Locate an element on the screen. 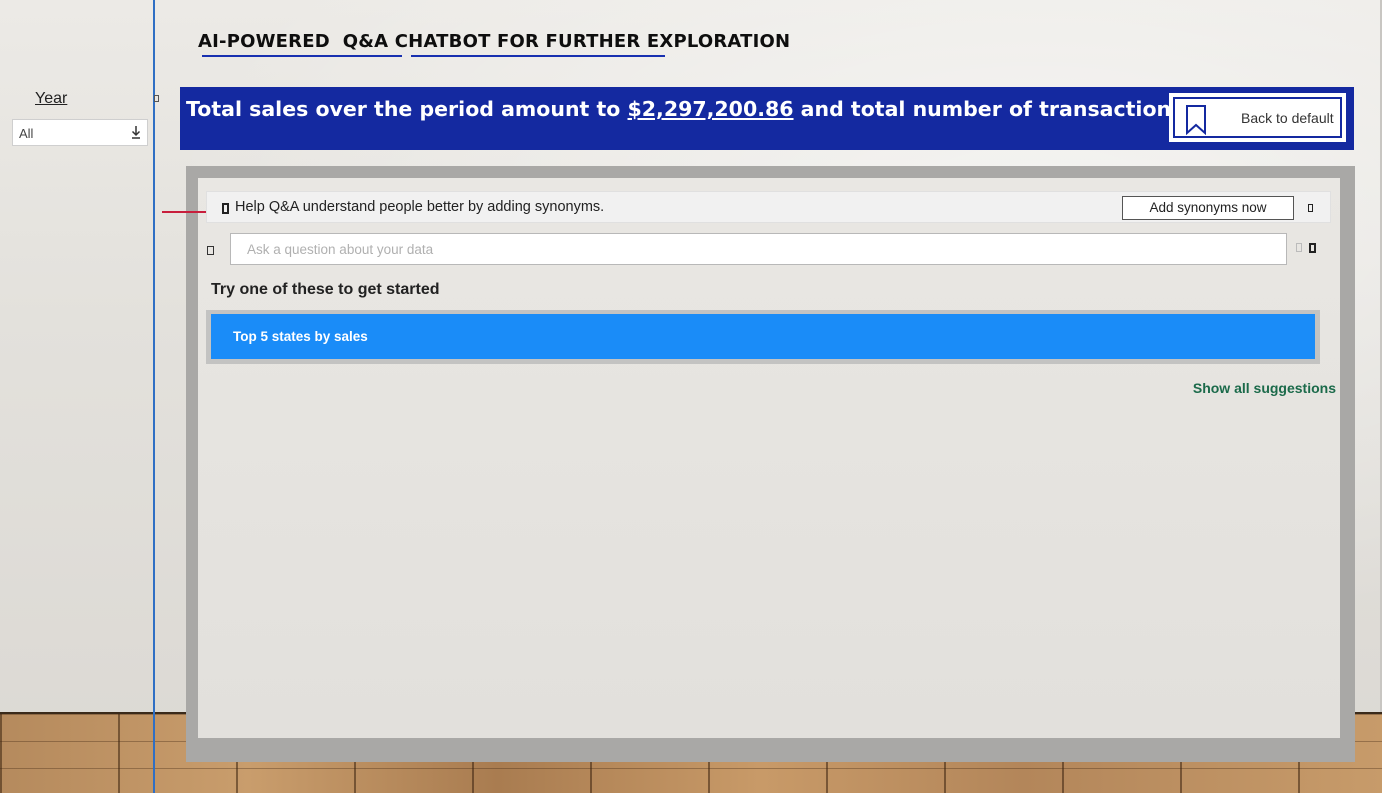 This screenshot has height=793, width=1382. back-to-default-button-frame: Back to default is located at coordinates (1257, 117).